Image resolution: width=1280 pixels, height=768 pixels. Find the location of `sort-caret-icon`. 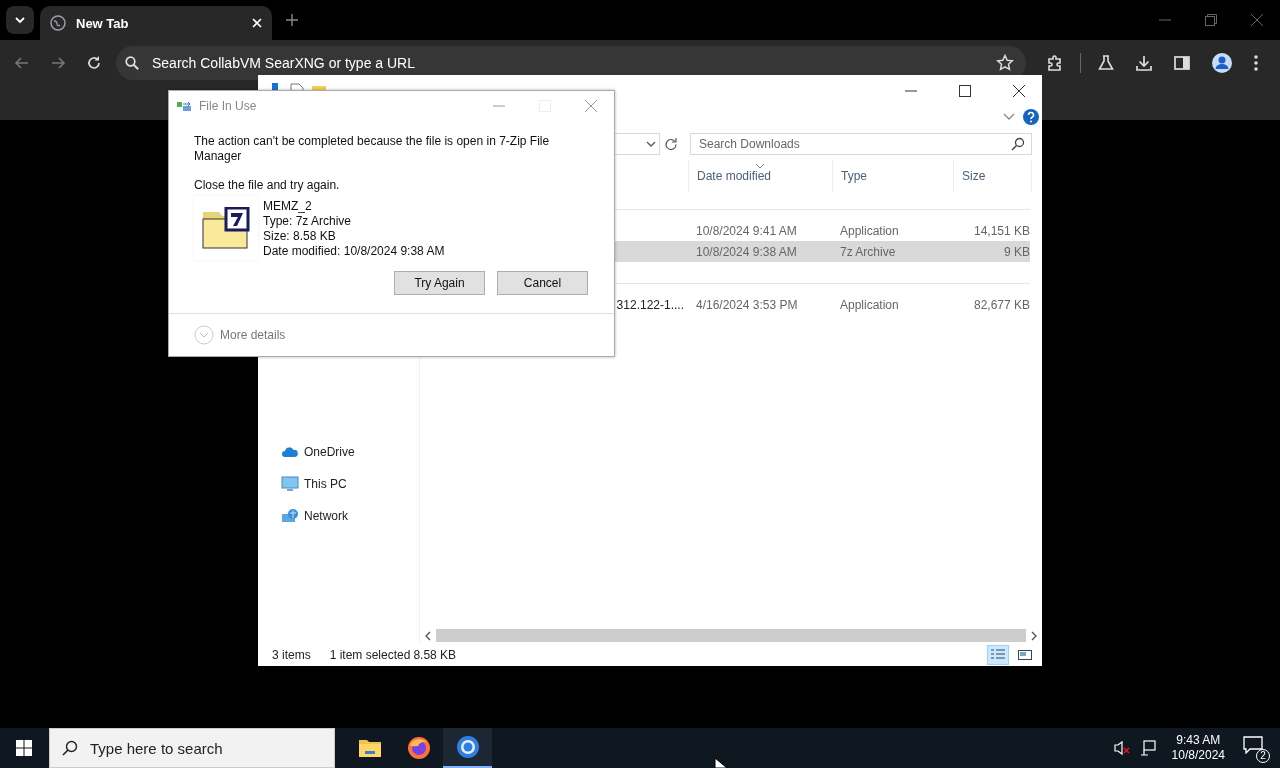

sort-caret-icon is located at coordinates (760, 166).